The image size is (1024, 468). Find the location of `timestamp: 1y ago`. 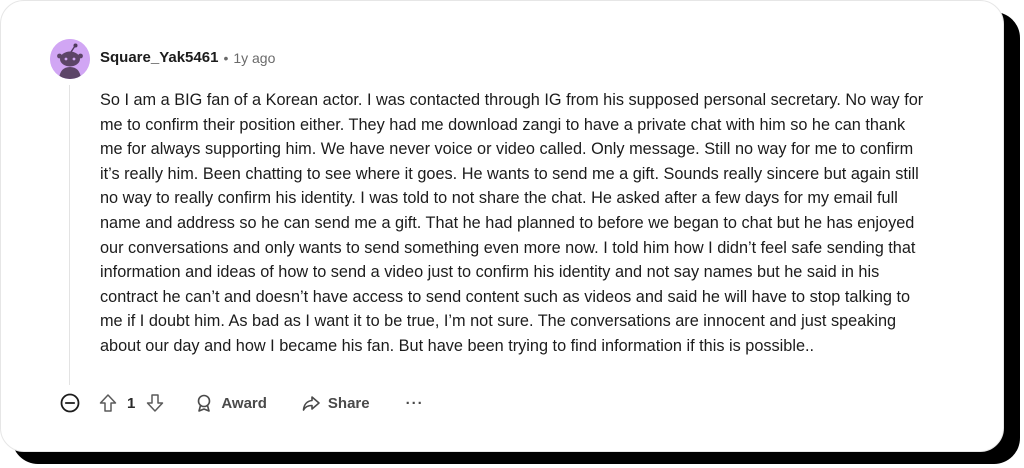

timestamp: 1y ago is located at coordinates (254, 58).